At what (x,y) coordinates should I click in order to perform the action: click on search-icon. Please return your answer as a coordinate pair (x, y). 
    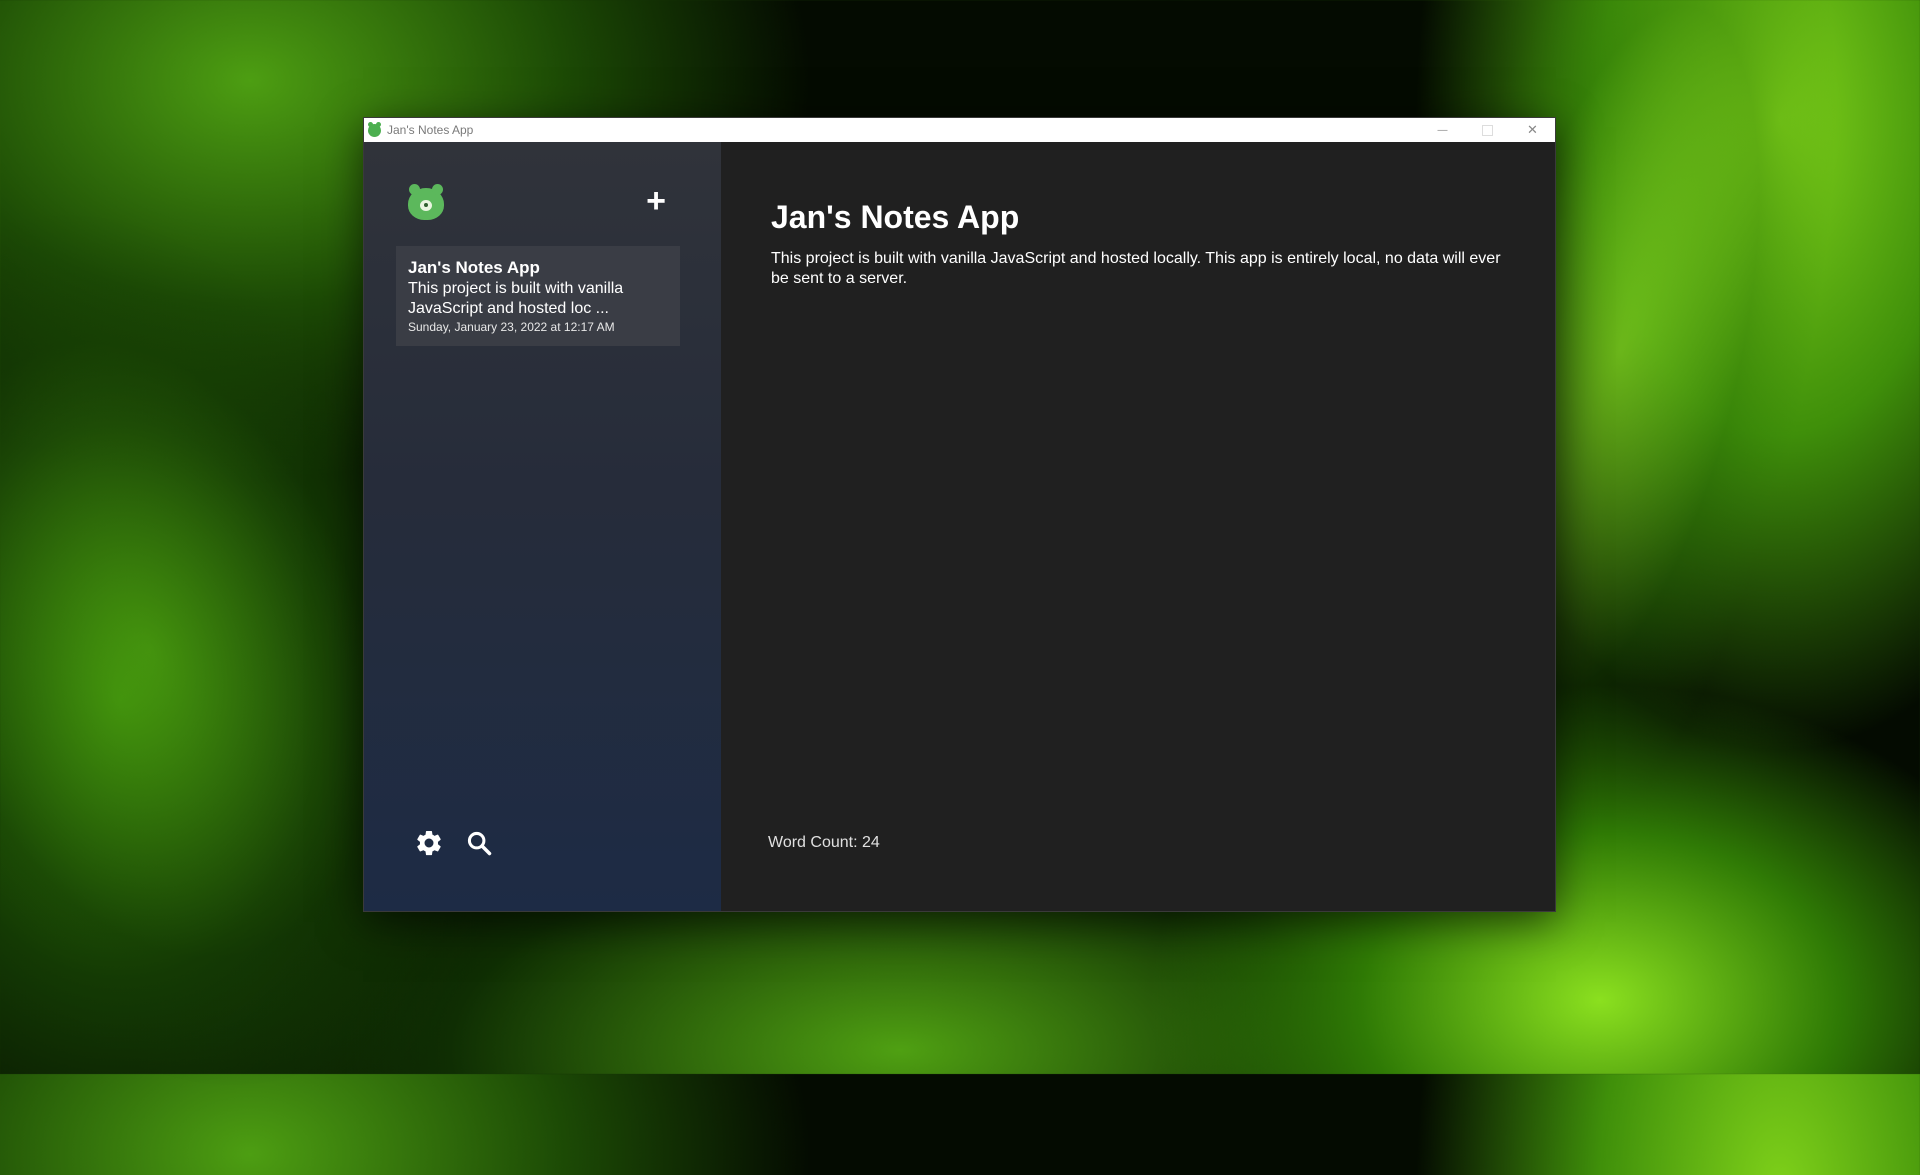
    Looking at the image, I should click on (479, 843).